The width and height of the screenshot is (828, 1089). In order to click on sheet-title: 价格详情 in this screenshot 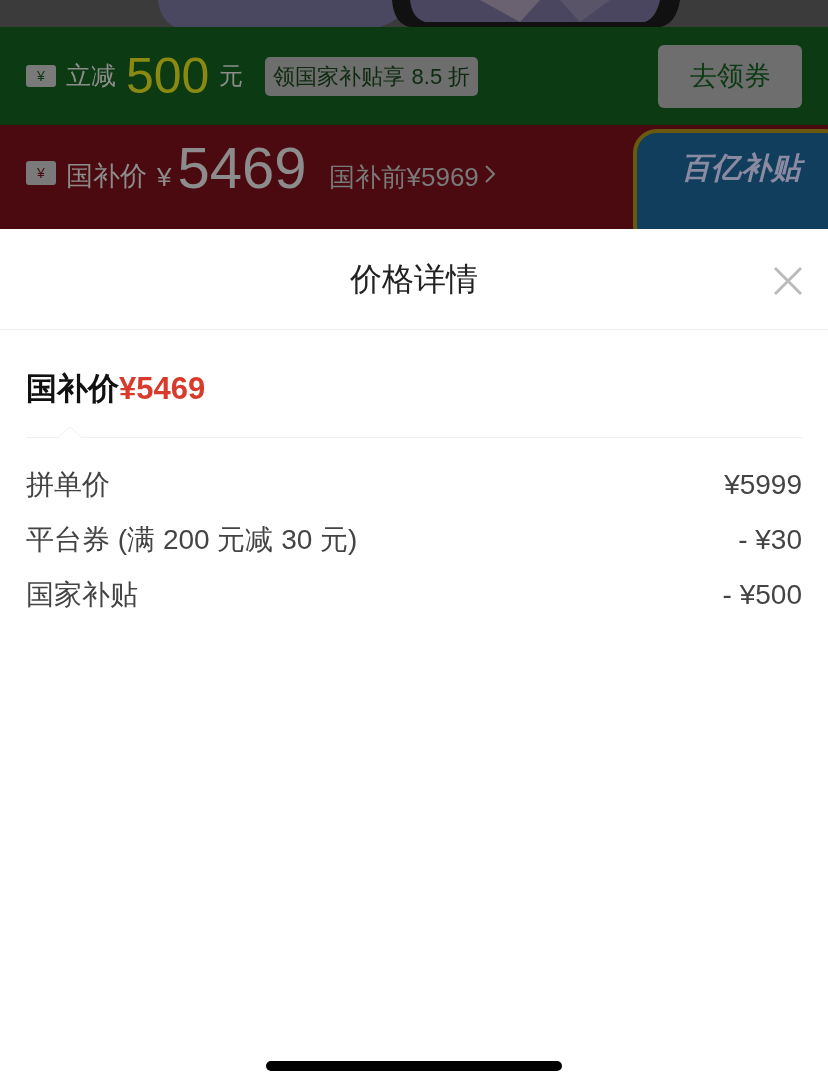, I will do `click(414, 279)`.